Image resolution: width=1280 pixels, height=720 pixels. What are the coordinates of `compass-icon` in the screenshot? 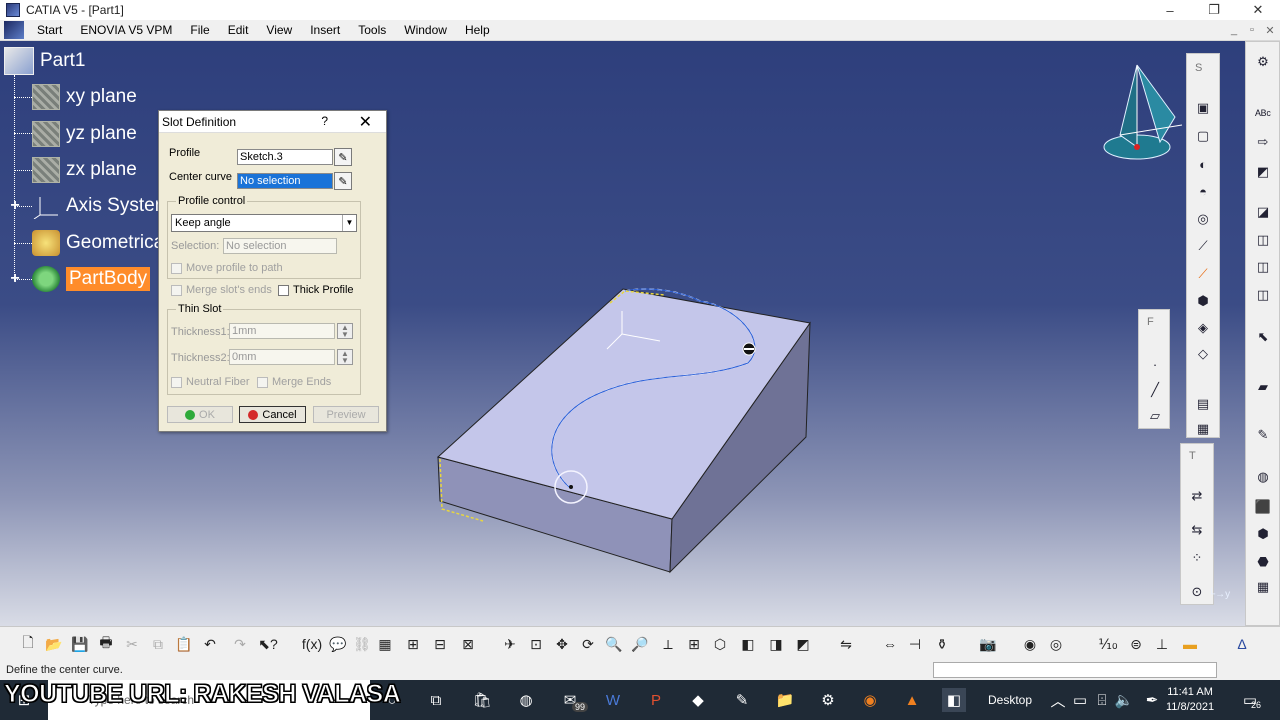 It's located at (1145, 112).